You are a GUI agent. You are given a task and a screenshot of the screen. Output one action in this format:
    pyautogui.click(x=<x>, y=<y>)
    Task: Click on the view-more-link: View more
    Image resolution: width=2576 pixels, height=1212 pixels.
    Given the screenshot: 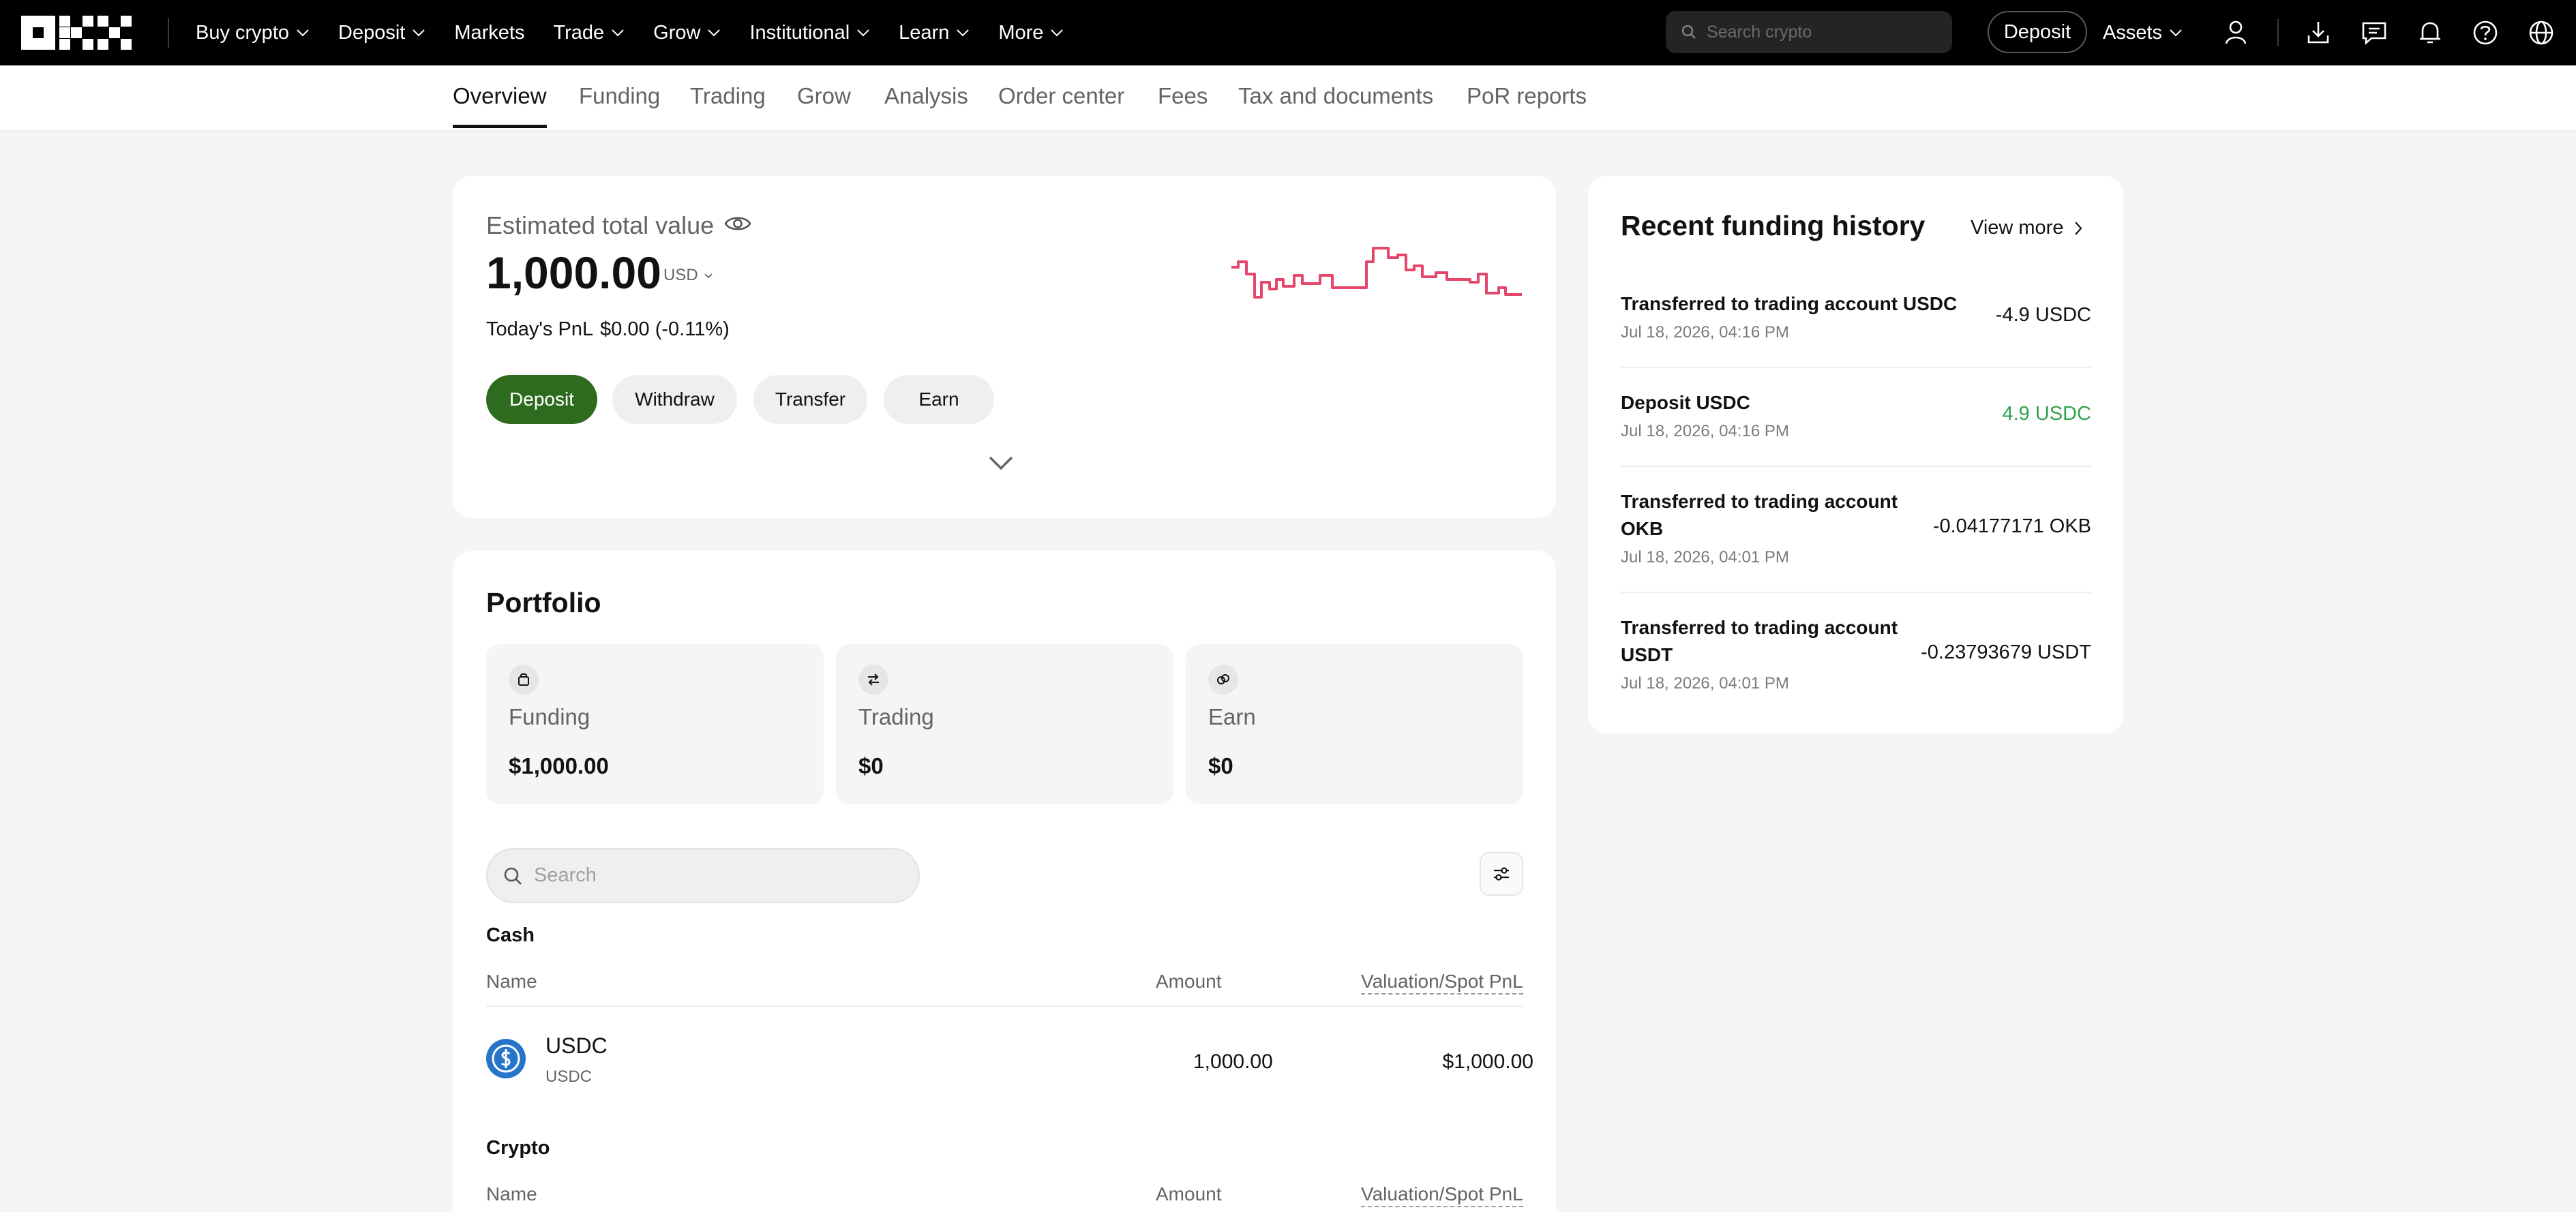 What is the action you would take?
    pyautogui.click(x=2026, y=228)
    